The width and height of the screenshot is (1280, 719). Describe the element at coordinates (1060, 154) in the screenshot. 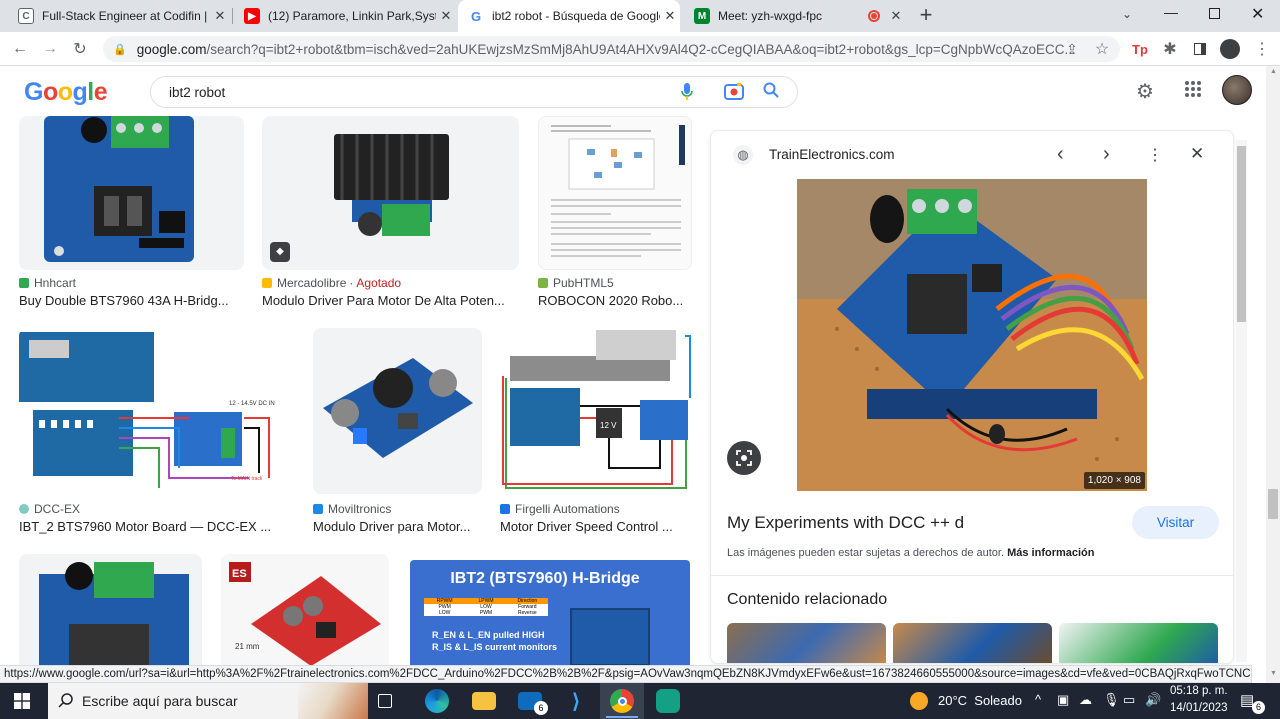

I see `previous-chevron-icon: ‹` at that location.